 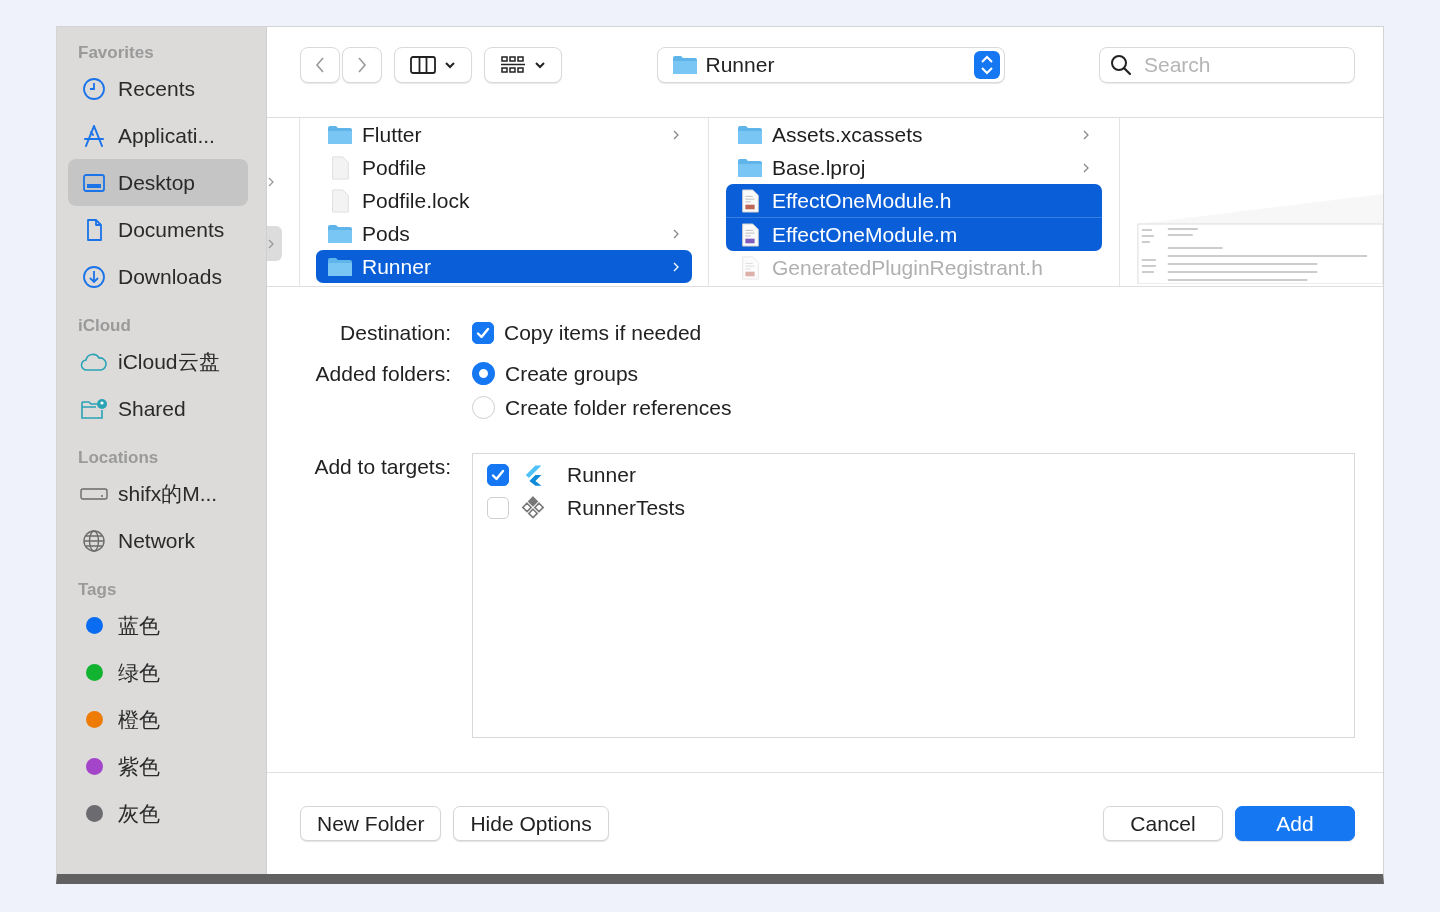 I want to click on download-icon, so click(x=94, y=276).